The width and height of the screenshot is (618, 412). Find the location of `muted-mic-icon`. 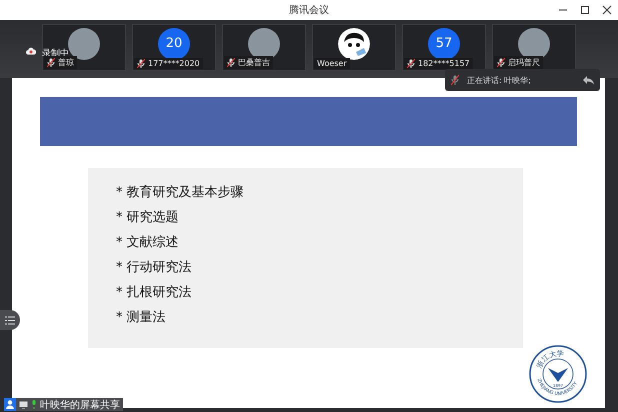

muted-mic-icon is located at coordinates (455, 80).